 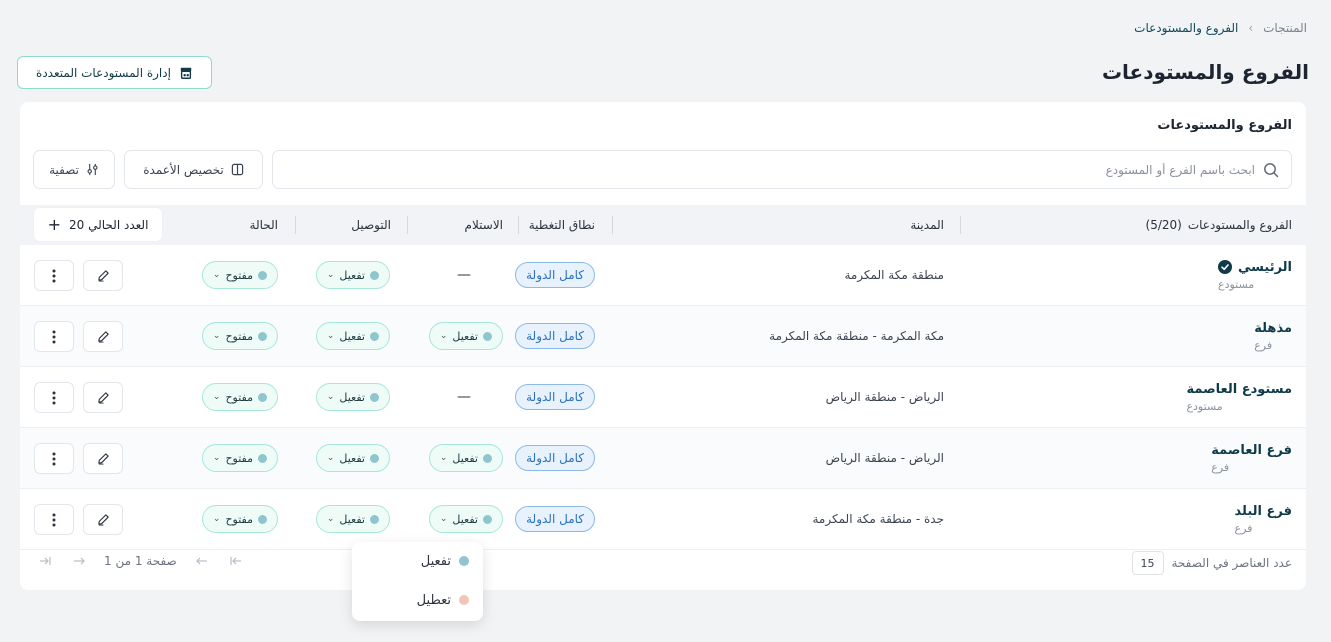 What do you see at coordinates (79, 561) in the screenshot?
I see `prev-page-icon` at bounding box center [79, 561].